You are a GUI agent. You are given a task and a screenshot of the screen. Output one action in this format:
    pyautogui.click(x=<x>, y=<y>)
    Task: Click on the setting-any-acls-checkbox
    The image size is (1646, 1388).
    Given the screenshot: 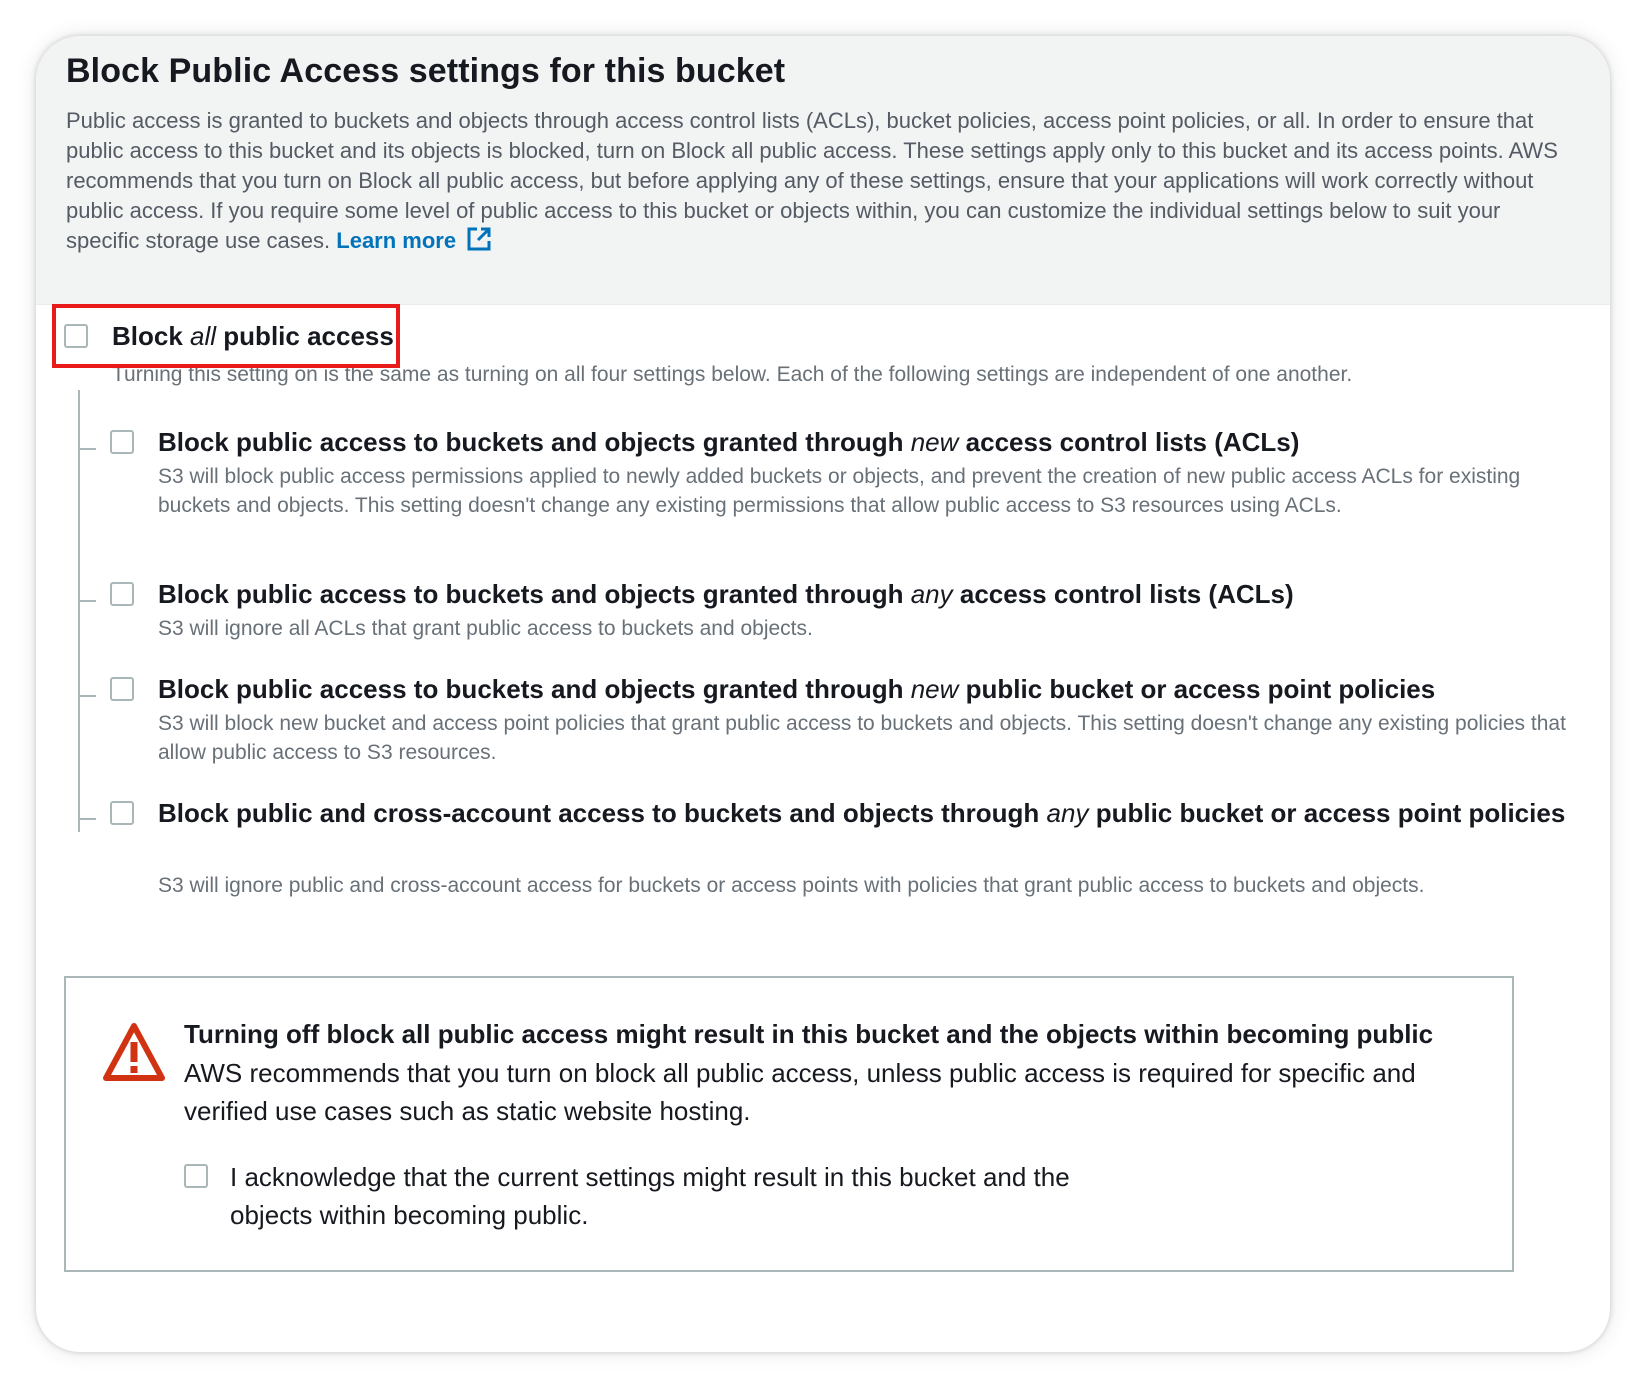 What is the action you would take?
    pyautogui.click(x=122, y=594)
    